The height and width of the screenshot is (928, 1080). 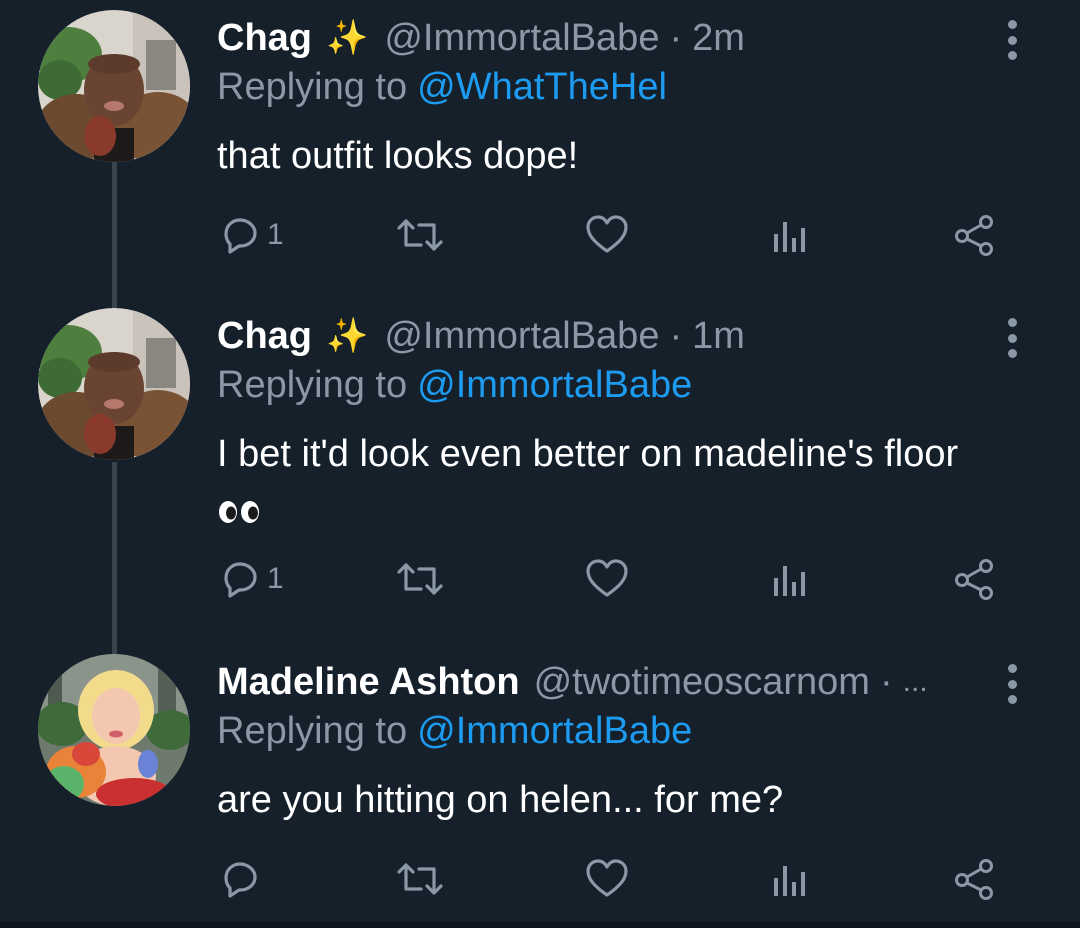 I want to click on madeline-avatar-image, so click(x=114, y=730).